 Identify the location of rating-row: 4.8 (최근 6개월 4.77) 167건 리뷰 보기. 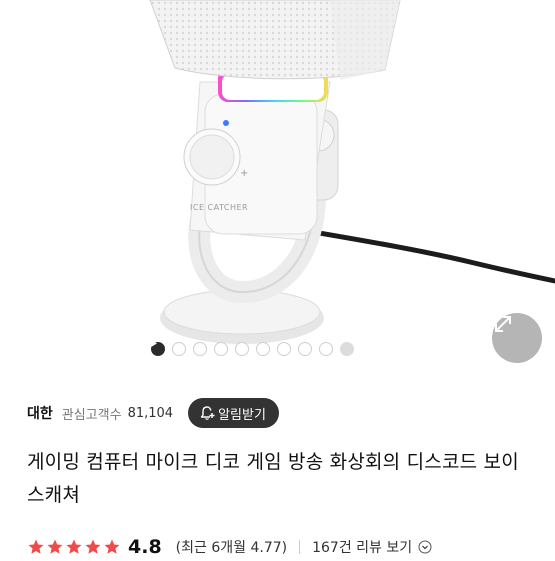
(229, 547).